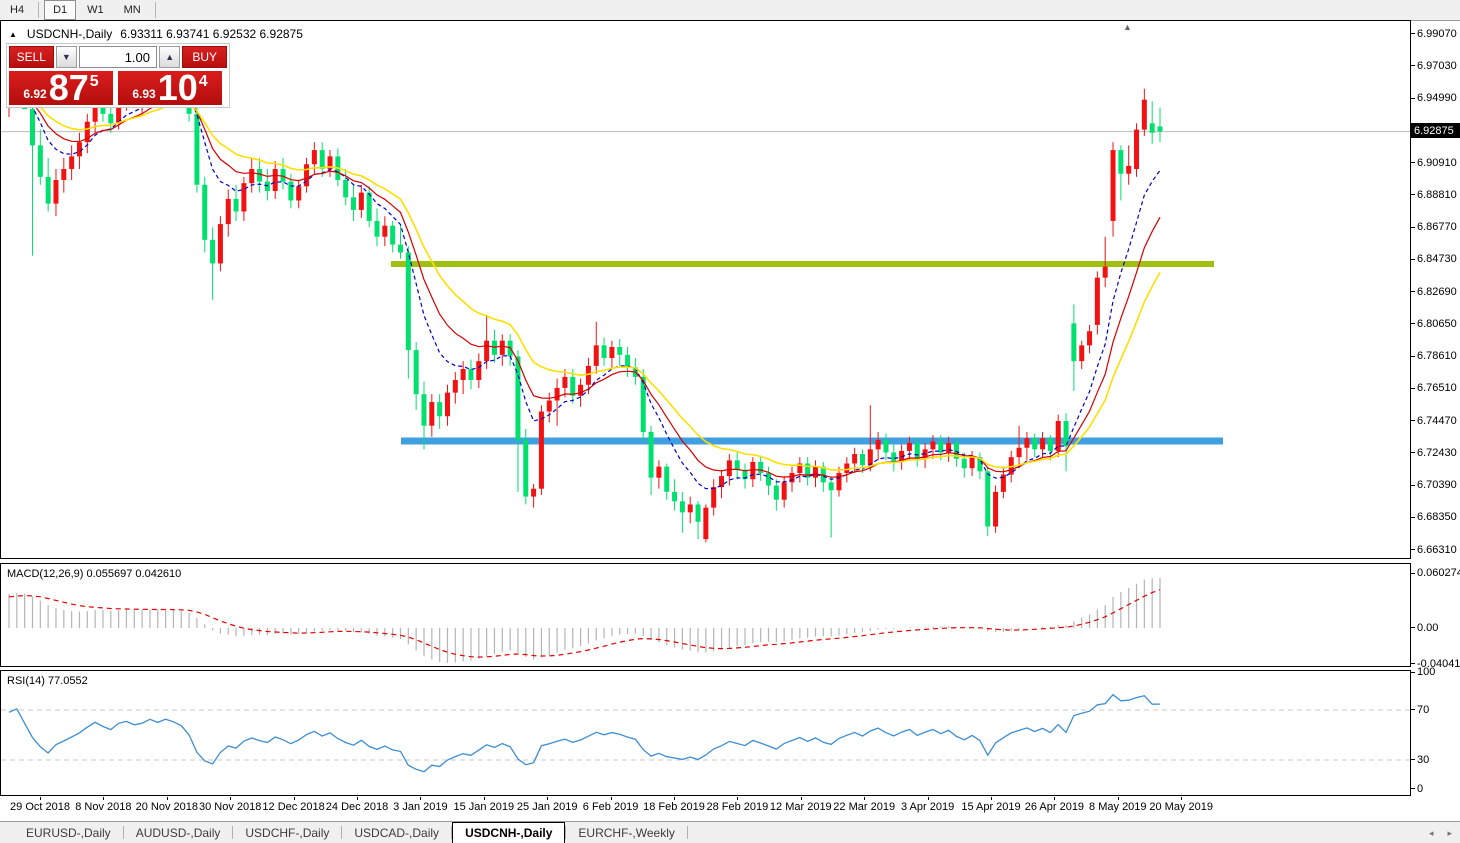  What do you see at coordinates (1054, 807) in the screenshot?
I see `date-label: 26 Apr 2019` at bounding box center [1054, 807].